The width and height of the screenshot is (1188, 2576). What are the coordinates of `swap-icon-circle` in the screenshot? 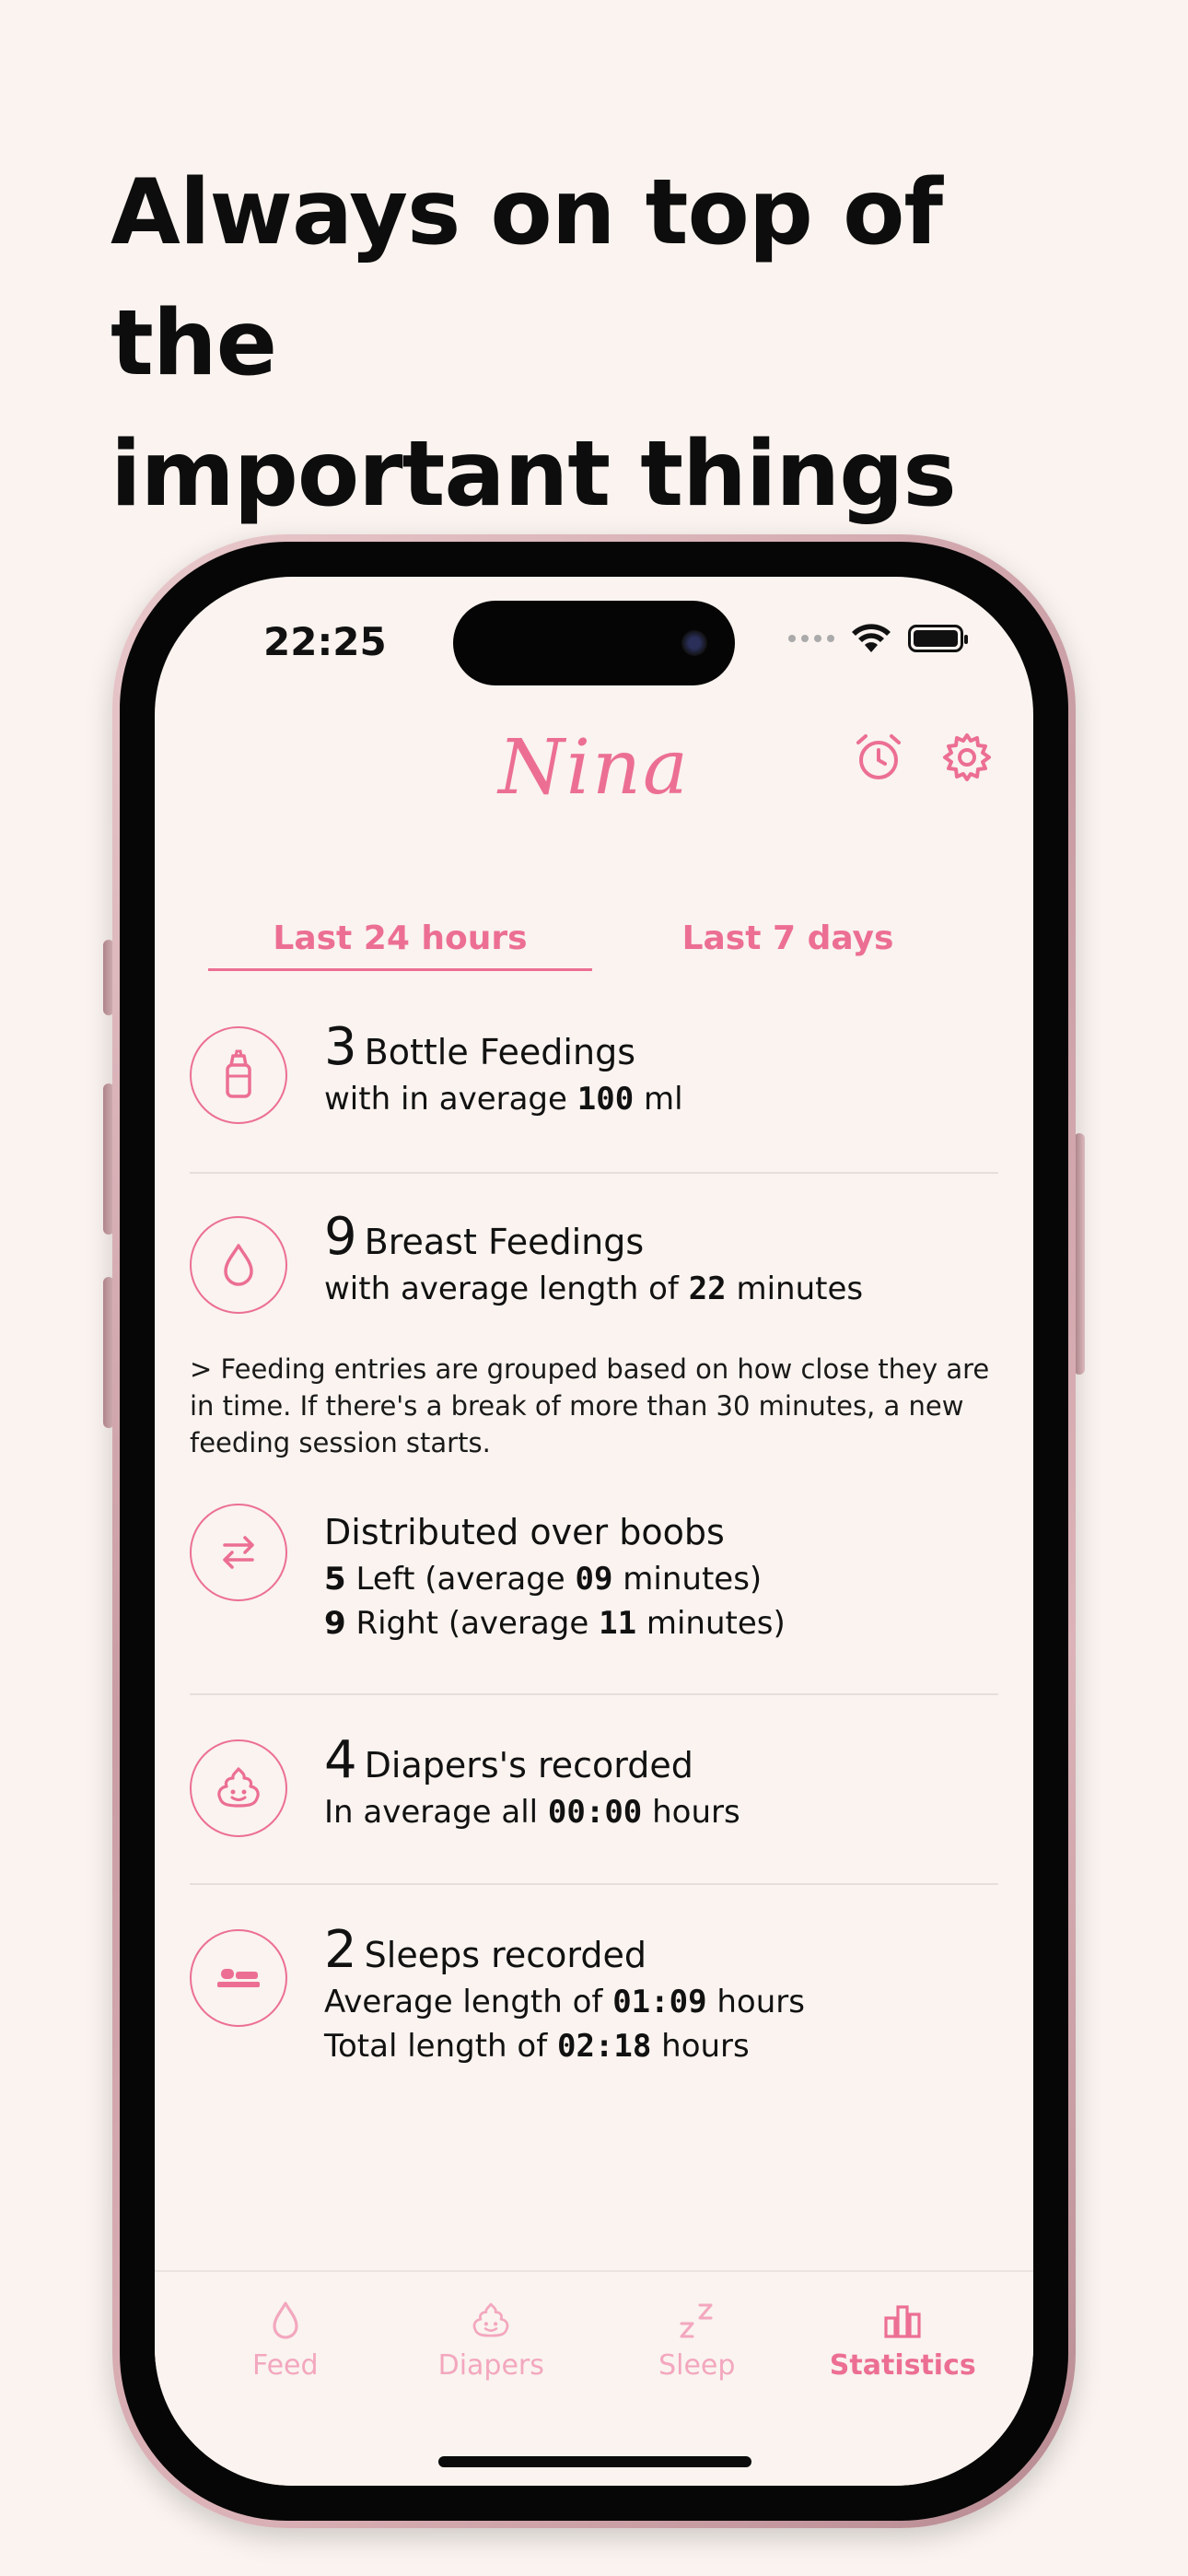 It's located at (239, 1552).